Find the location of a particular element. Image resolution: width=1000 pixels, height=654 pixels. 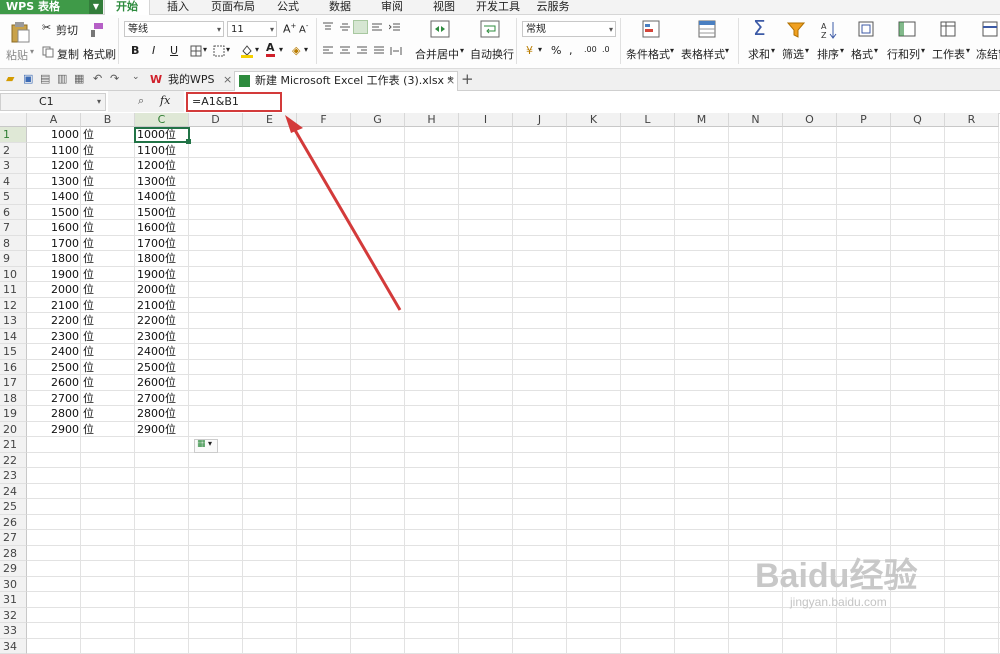

annotation-arrow-icon is located at coordinates (343, 213).